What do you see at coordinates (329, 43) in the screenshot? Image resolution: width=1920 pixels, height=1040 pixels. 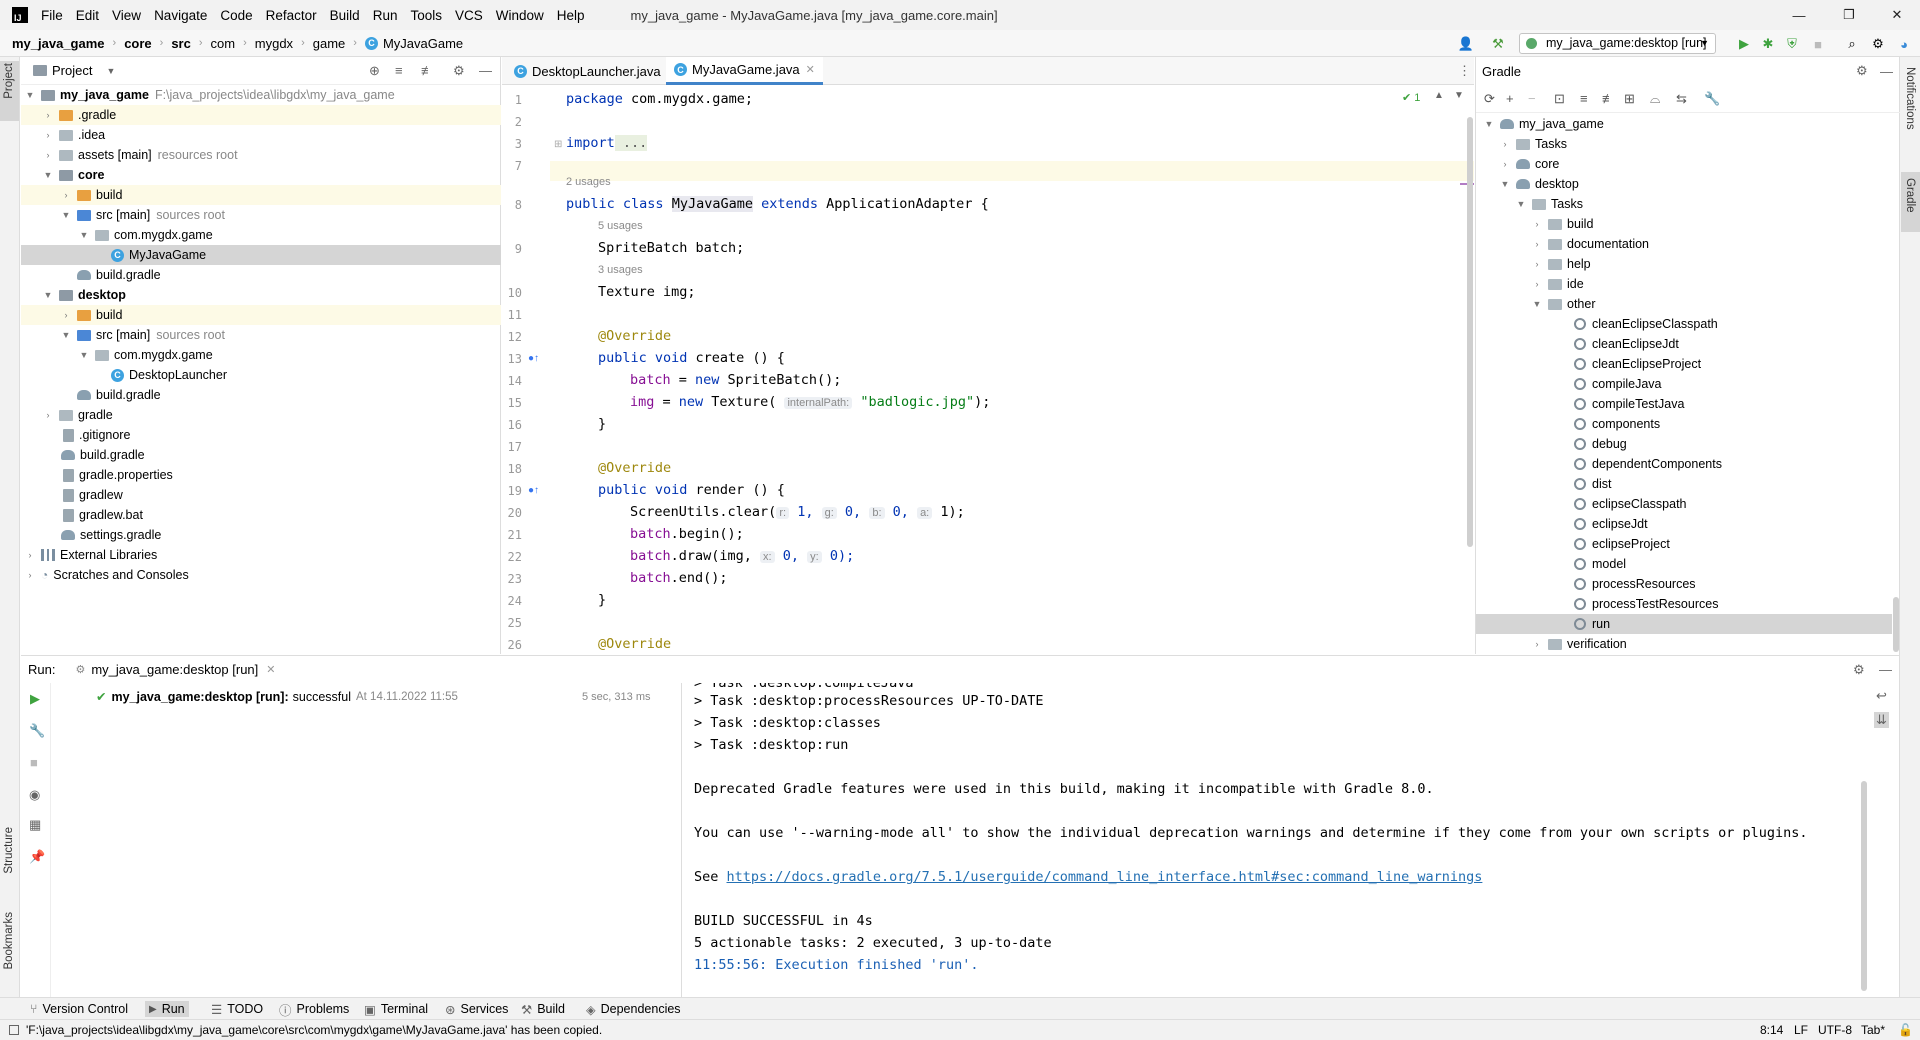 I see `breadcrumb-game: game` at bounding box center [329, 43].